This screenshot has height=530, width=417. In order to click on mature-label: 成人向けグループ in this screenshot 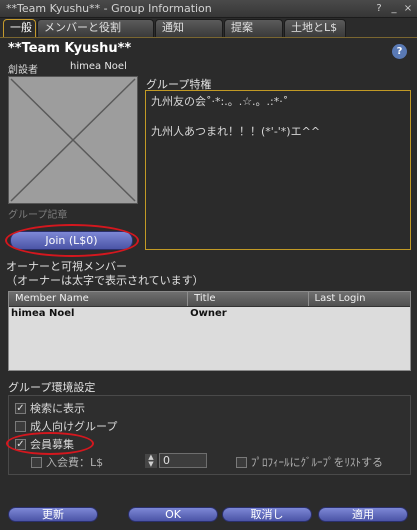, I will do `click(74, 426)`.